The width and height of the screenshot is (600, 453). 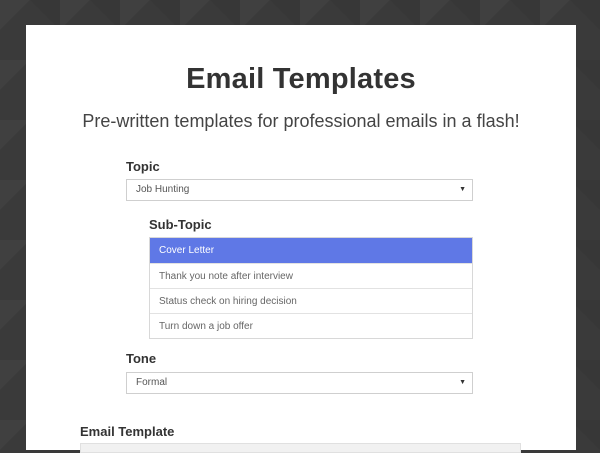 I want to click on subtopic-option-thank-you-note: Thank you note after interview, so click(x=311, y=275).